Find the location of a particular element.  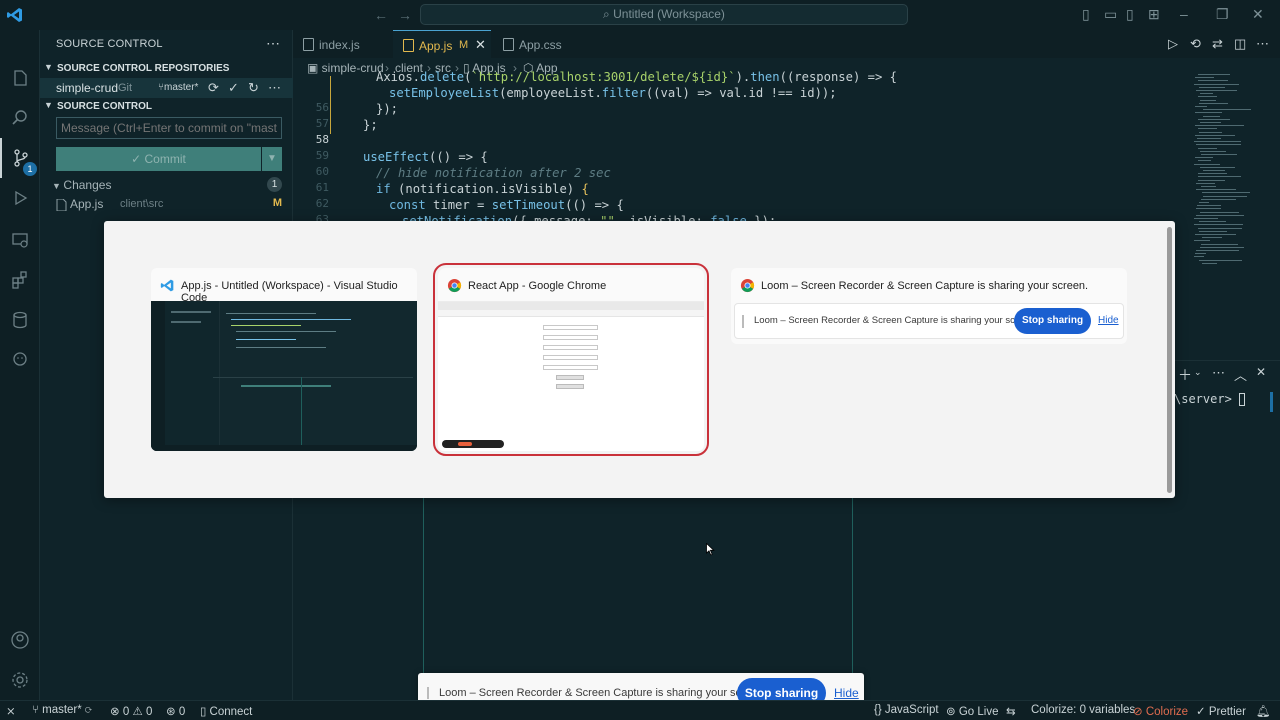

window-option-react-app-chrome: React App - Google Chrome is located at coordinates (571, 359).